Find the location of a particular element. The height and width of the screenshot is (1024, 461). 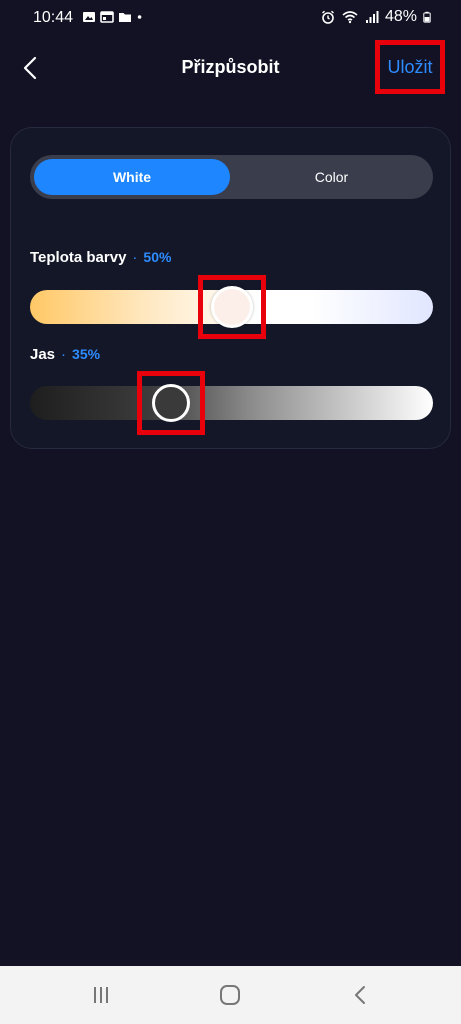

brightness-label-text: Jas is located at coordinates (43, 354).